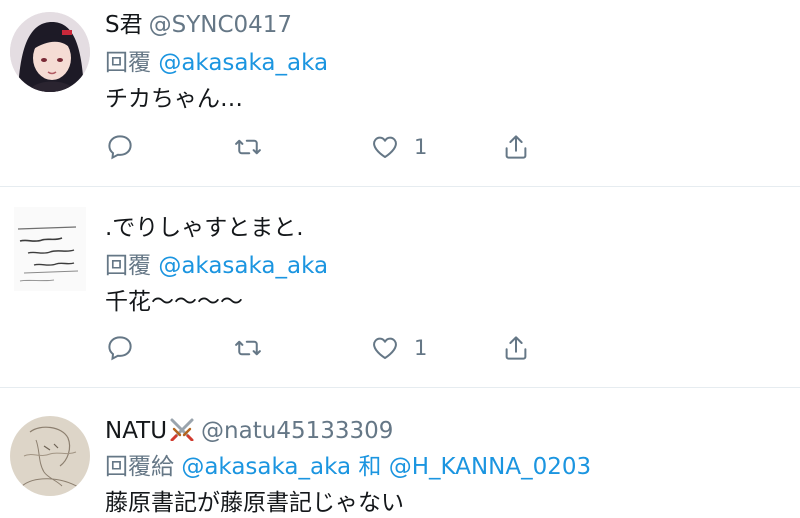  I want to click on crossed-swords-icon, so click(182, 429).